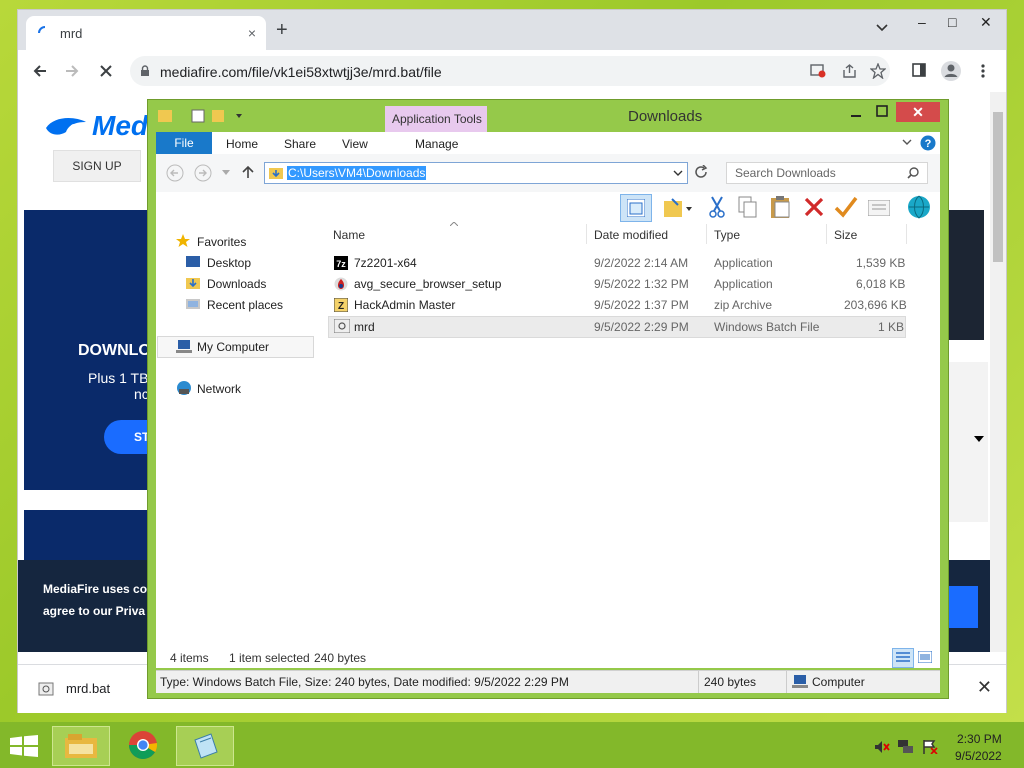 This screenshot has width=1024, height=768. What do you see at coordinates (814, 207) in the screenshot?
I see `delete-x-icon` at bounding box center [814, 207].